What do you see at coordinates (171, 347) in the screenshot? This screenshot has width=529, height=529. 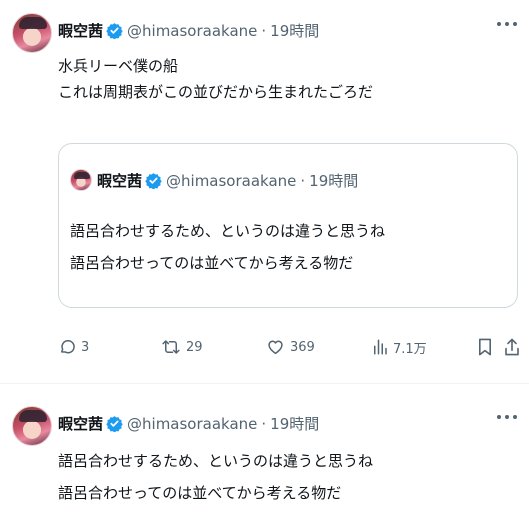 I see `retweet-icon` at bounding box center [171, 347].